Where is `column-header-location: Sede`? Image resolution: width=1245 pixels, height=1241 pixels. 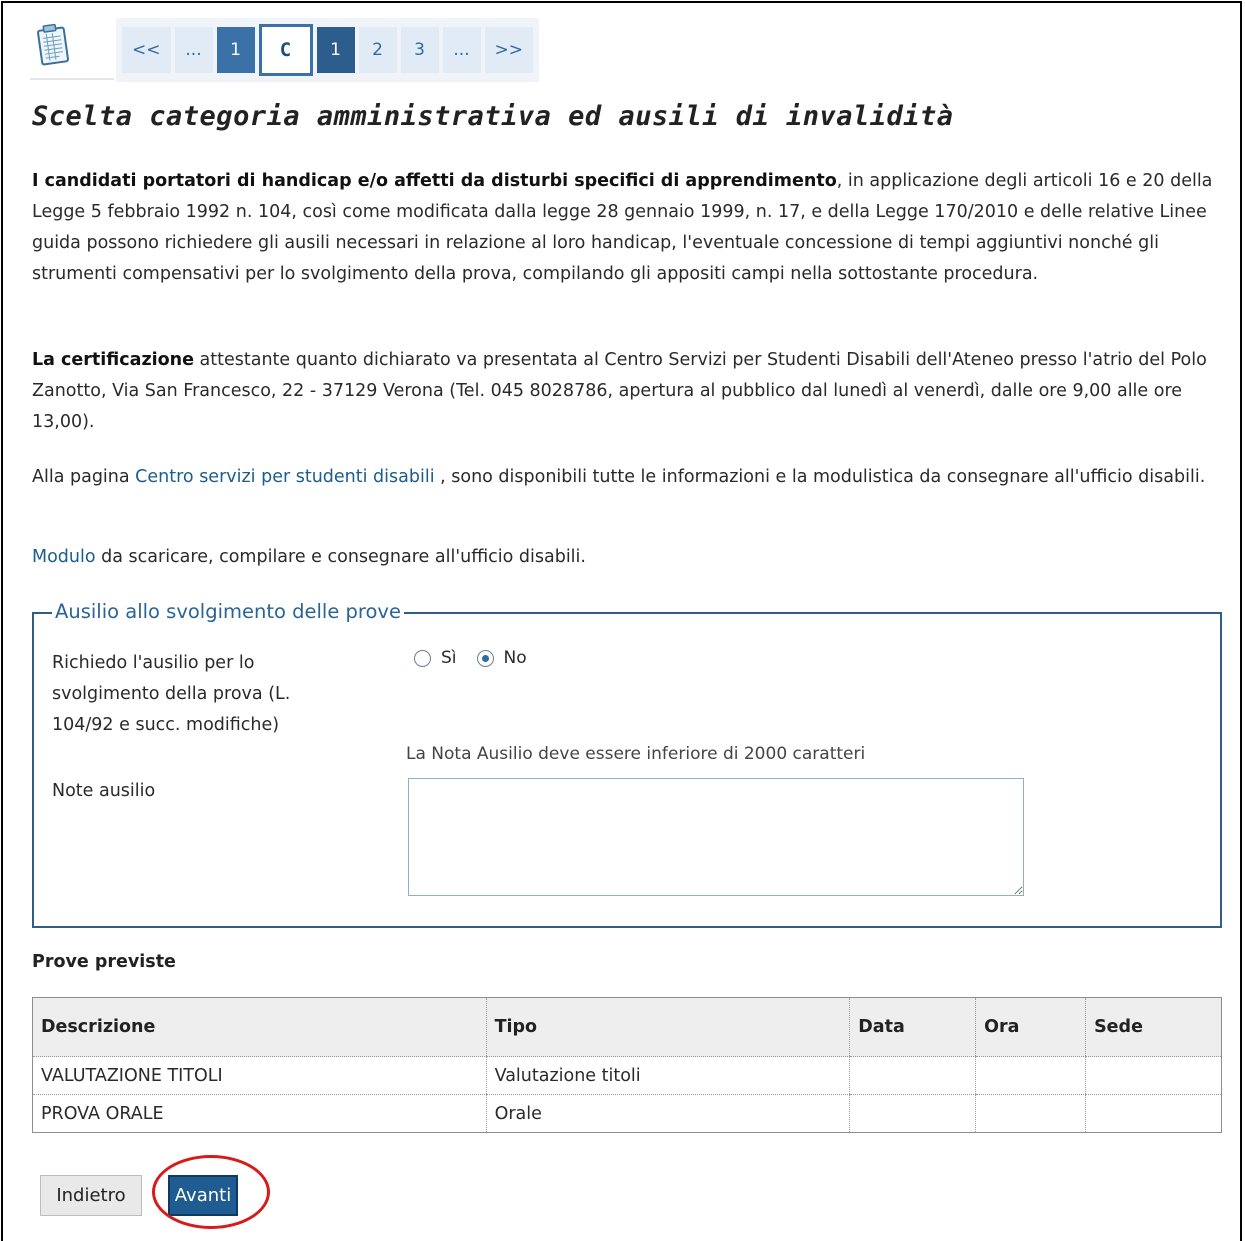
column-header-location: Sede is located at coordinates (1153, 1027).